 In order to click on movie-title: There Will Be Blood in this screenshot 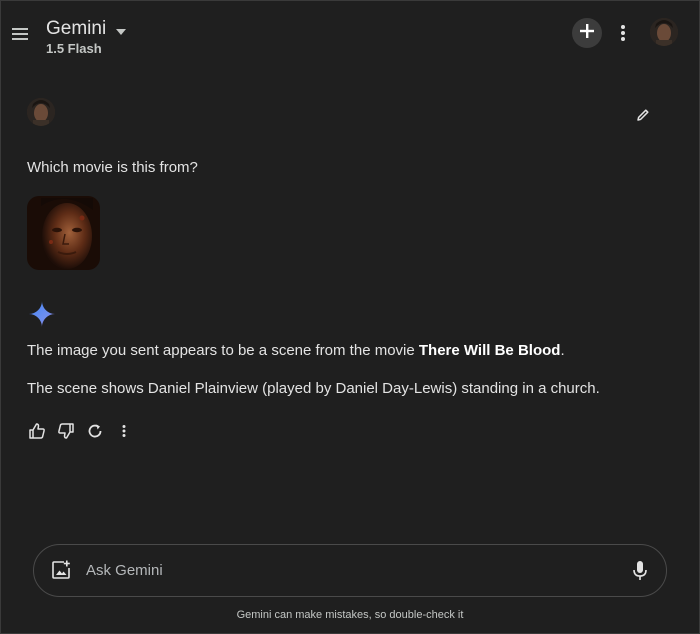, I will do `click(489, 350)`.